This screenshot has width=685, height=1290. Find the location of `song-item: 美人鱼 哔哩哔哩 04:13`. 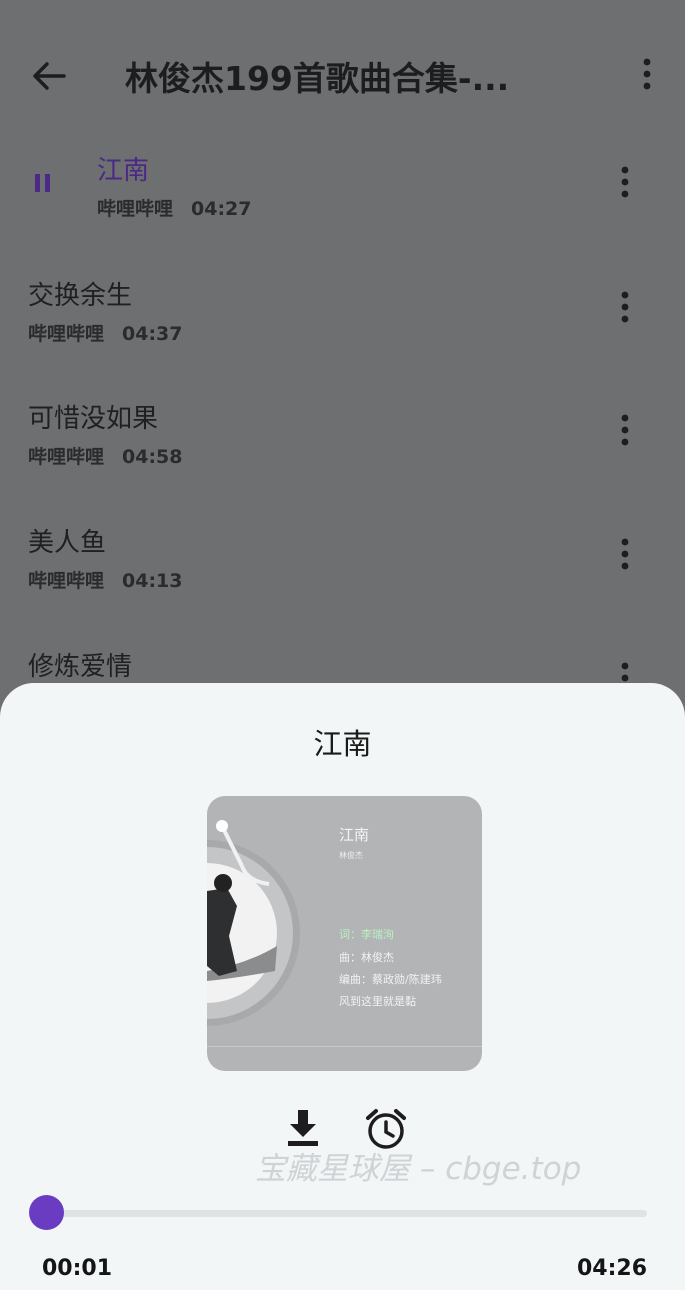

song-item: 美人鱼 哔哩哔哩 04:13 is located at coordinates (342, 577).